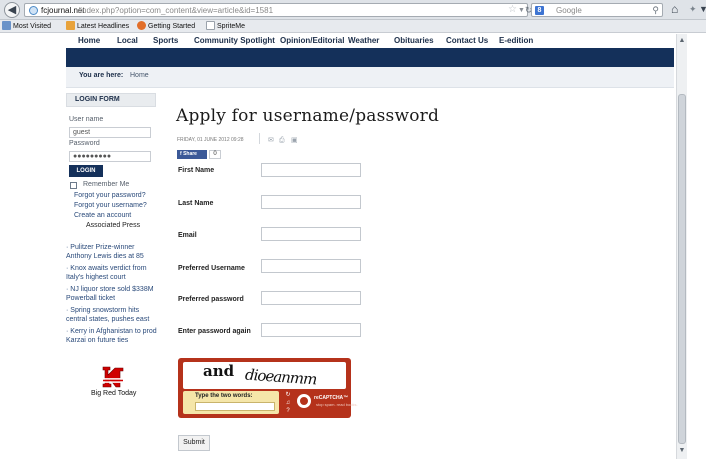 The width and height of the screenshot is (706, 459). I want to click on menu-item-obituaries: Obituaries, so click(414, 40).